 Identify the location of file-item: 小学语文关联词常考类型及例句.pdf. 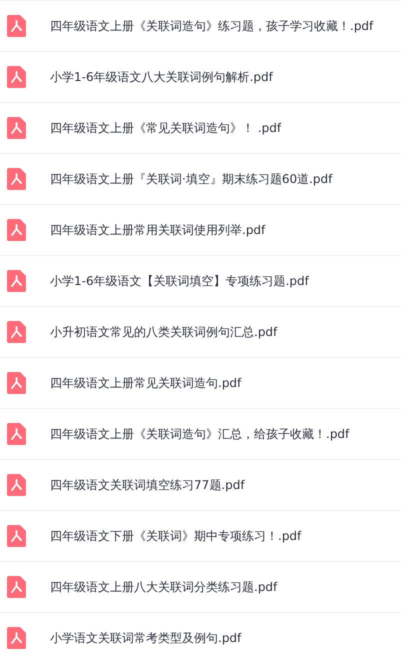
(200, 634).